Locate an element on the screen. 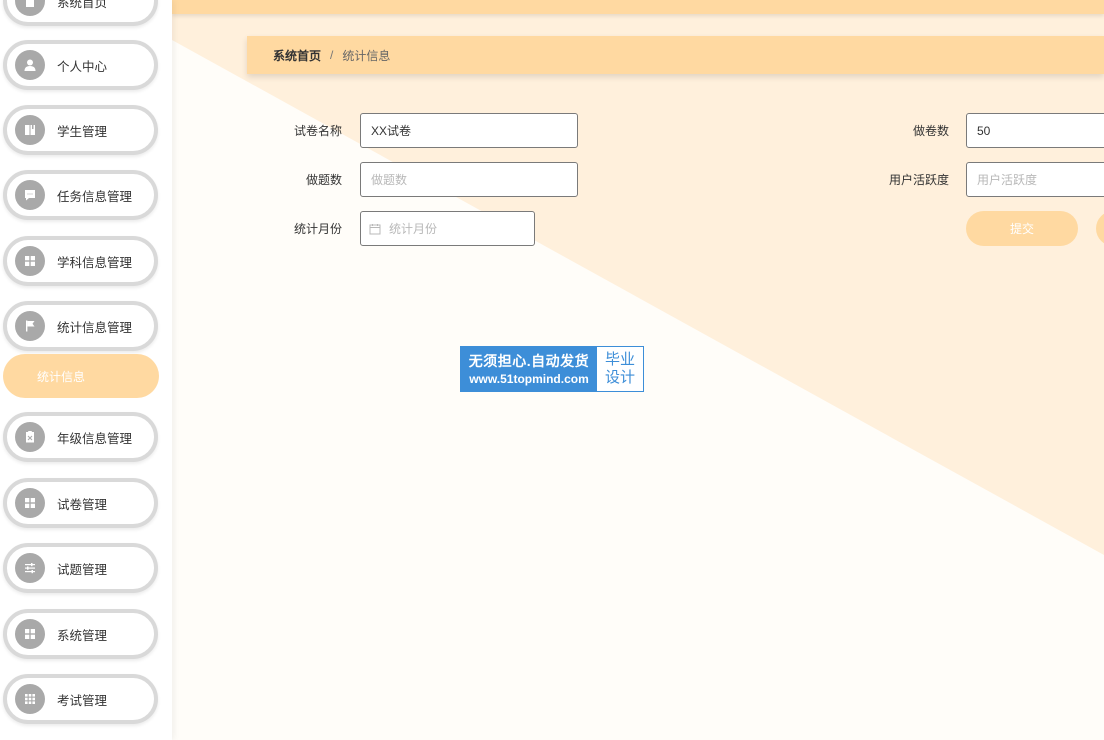 This screenshot has width=1104, height=740. sidebar-item-label: 任务信息管理 is located at coordinates (95, 196).